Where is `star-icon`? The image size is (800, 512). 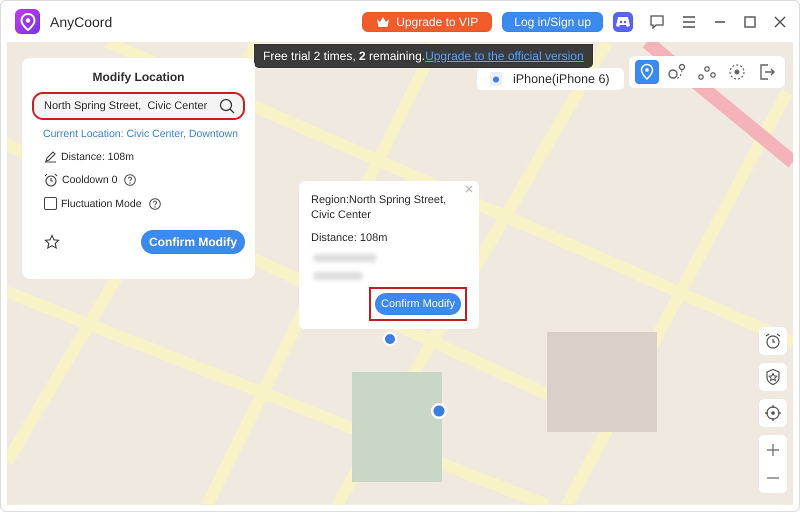 star-icon is located at coordinates (52, 242).